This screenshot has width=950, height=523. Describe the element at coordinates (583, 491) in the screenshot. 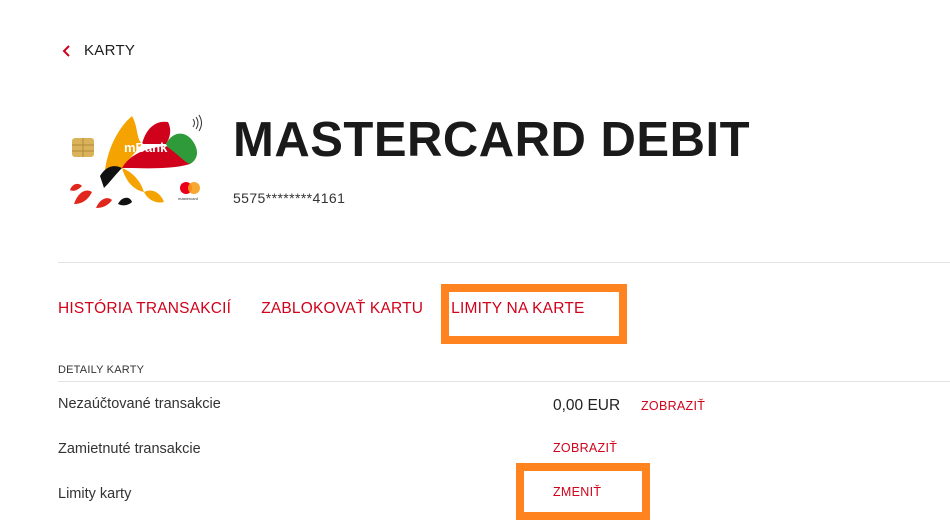

I see `highlight-box-change-limits` at that location.